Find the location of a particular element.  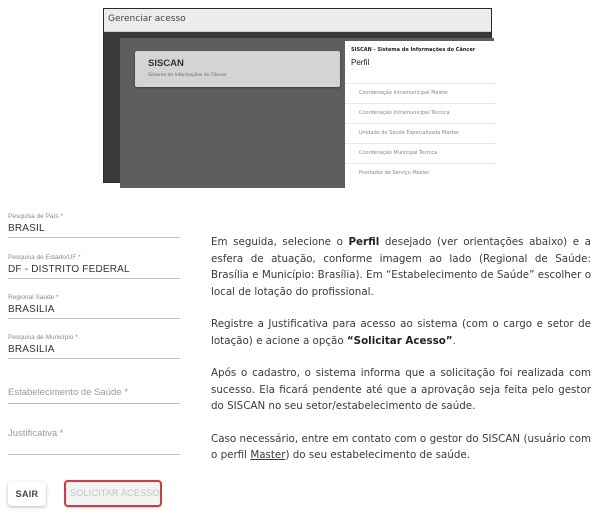

perfil-option: Prestador de Serviço Master is located at coordinates (420, 173).